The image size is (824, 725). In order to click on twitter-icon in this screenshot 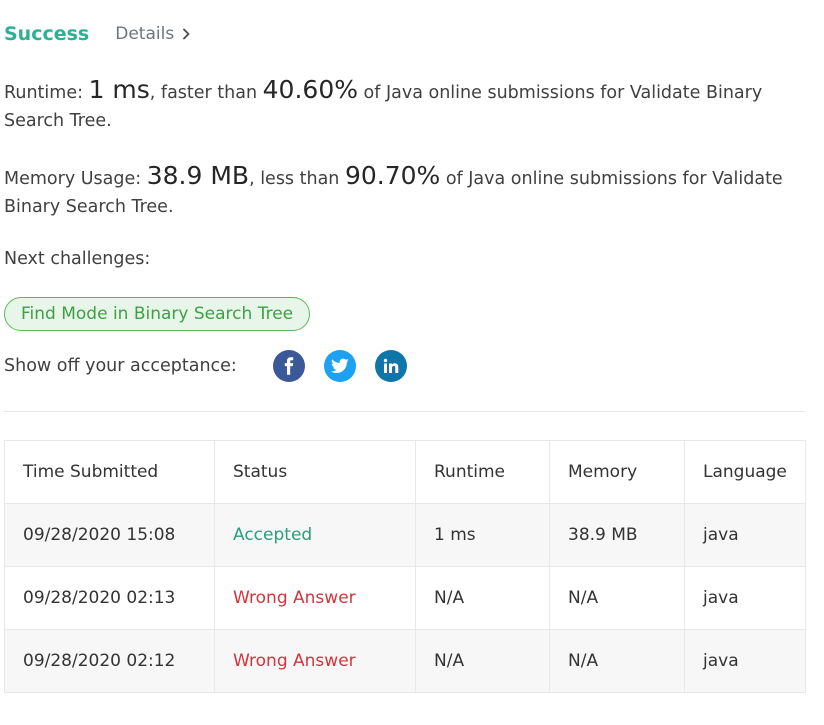, I will do `click(339, 366)`.